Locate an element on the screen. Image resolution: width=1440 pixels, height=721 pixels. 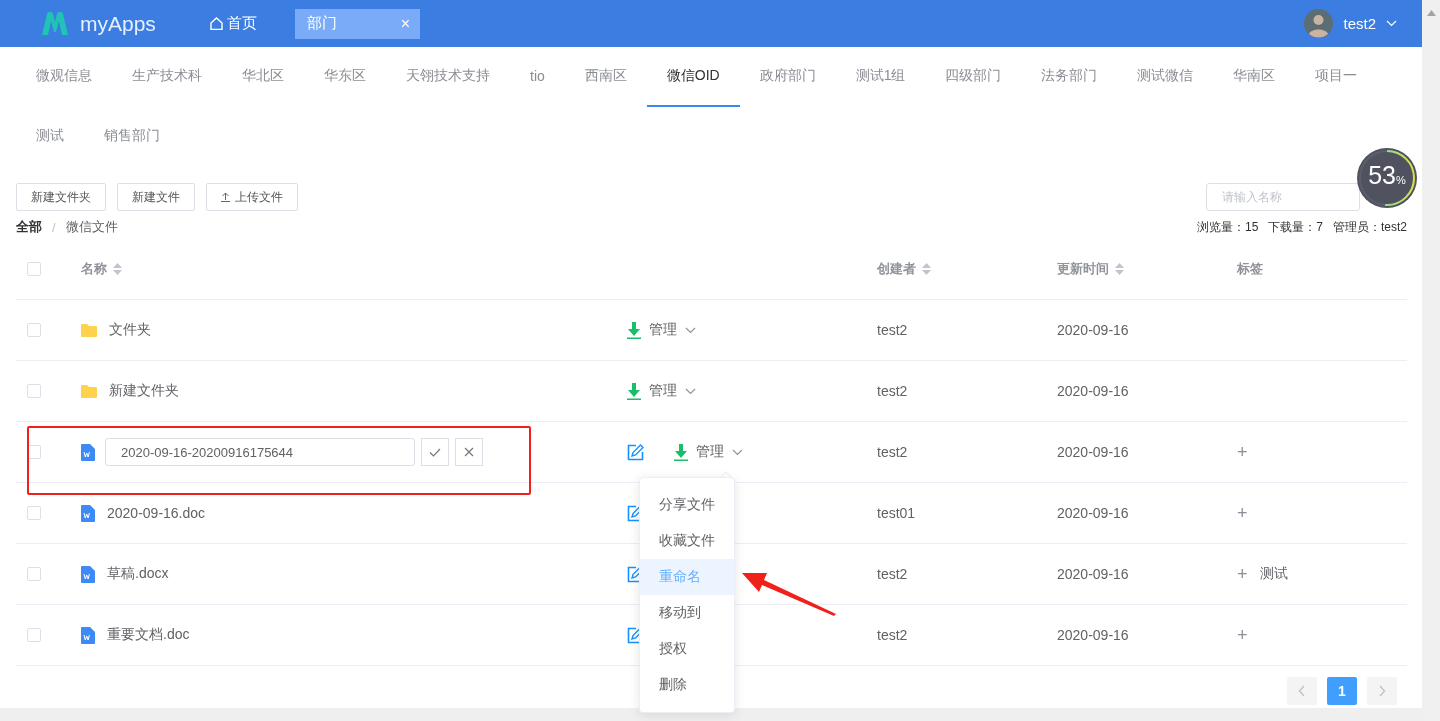
next-page-button is located at coordinates (1382, 691).